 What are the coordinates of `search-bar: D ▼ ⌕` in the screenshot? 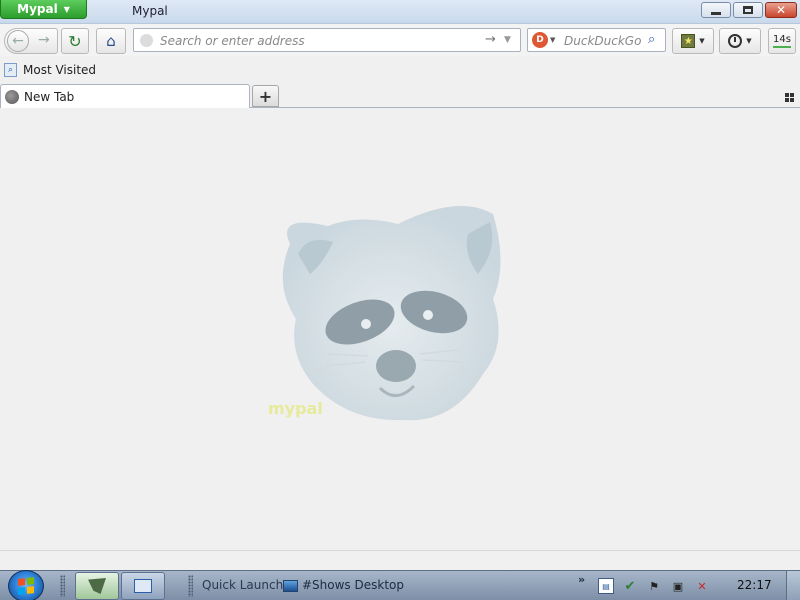 It's located at (596, 40).